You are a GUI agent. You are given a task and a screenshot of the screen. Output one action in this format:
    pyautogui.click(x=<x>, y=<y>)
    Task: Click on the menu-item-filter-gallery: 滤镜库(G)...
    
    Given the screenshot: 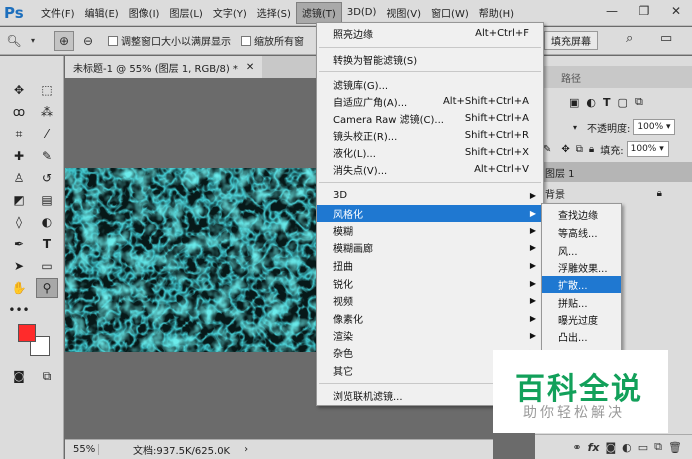 What is the action you would take?
    pyautogui.click(x=430, y=84)
    